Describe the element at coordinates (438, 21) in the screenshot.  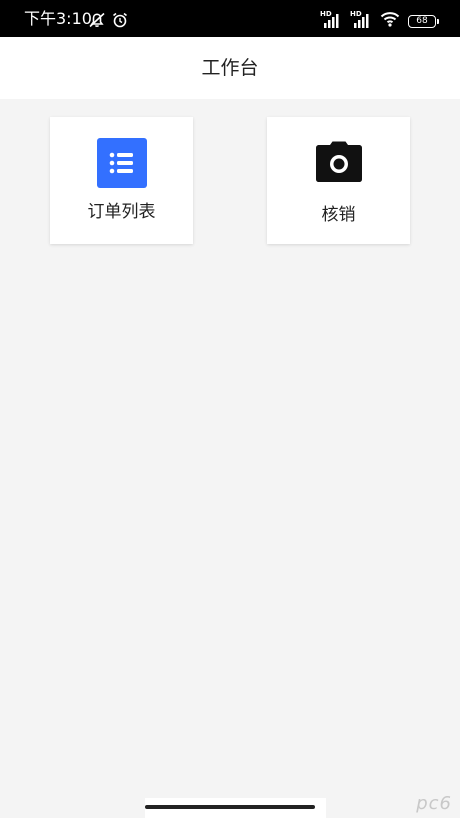
I see `battery-tip` at that location.